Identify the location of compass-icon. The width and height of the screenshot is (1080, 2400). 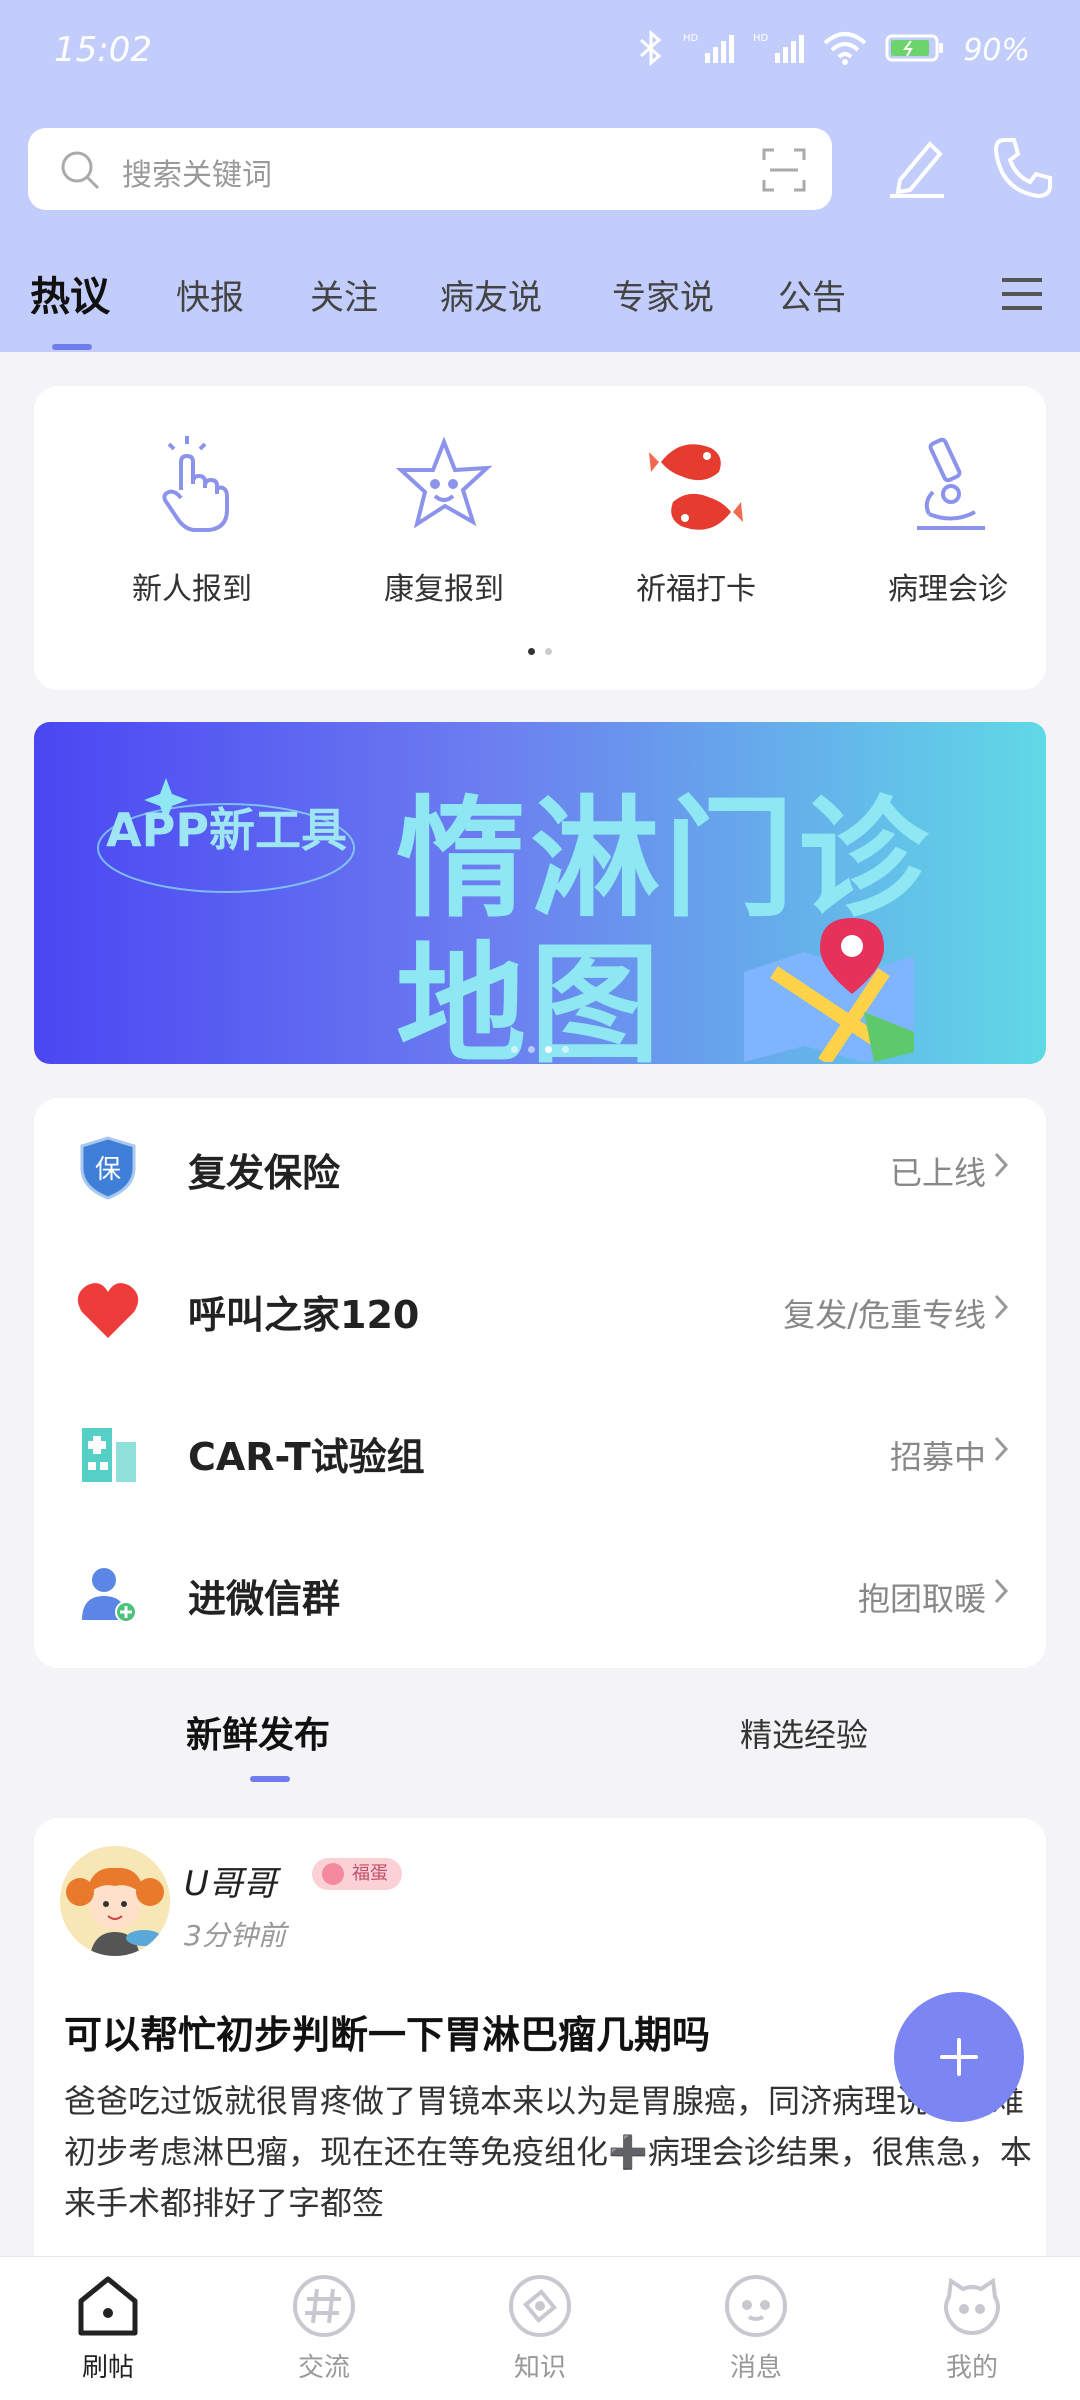
(540, 2306).